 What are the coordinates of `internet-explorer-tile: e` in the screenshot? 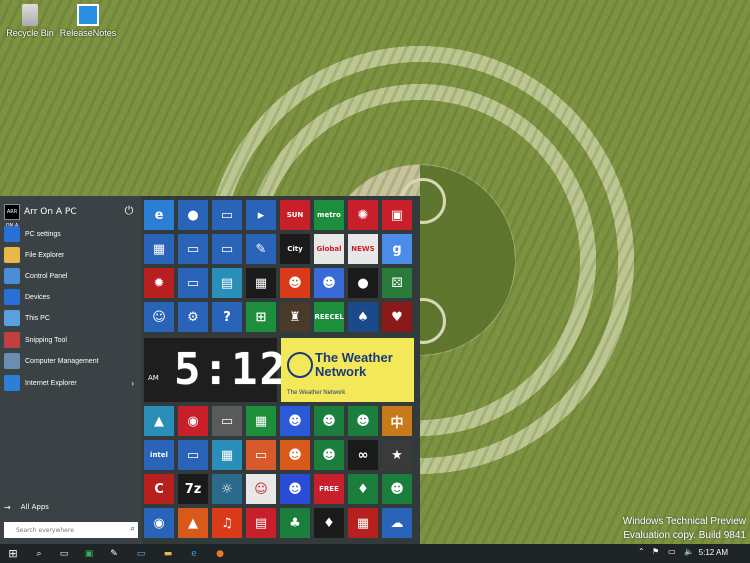 It's located at (159, 215).